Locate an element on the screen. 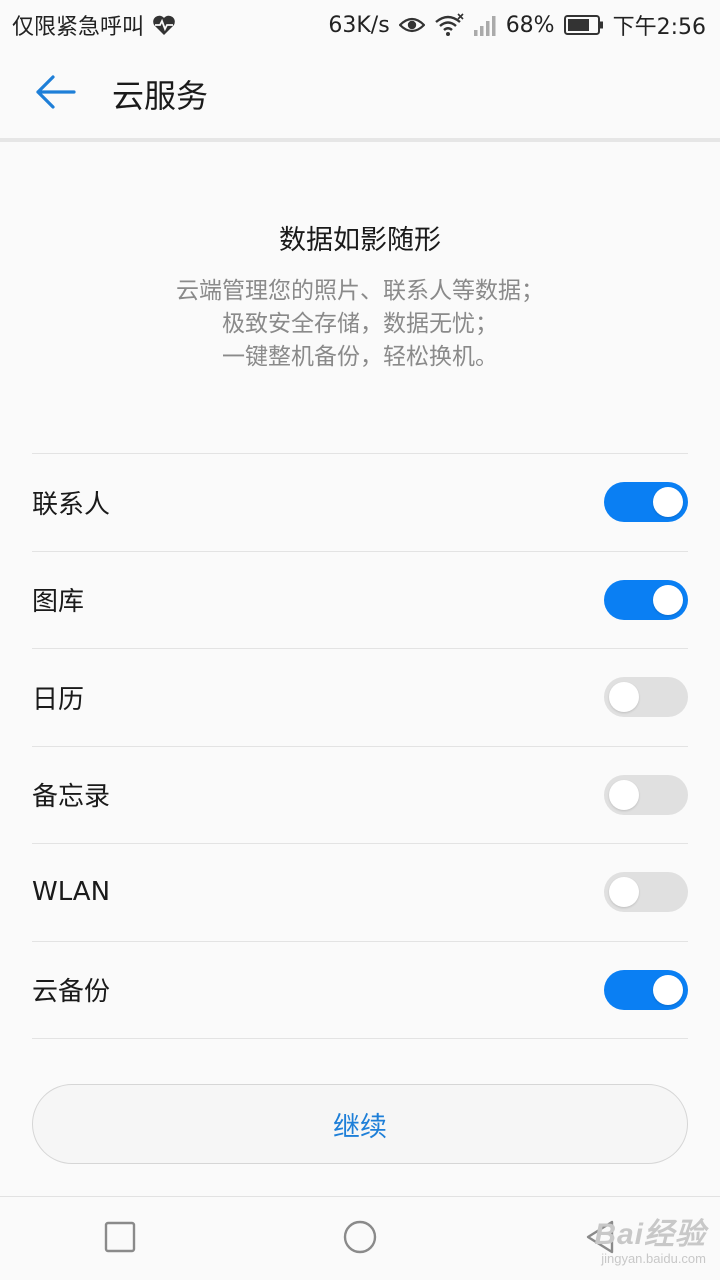 Image resolution: width=720 pixels, height=1280 pixels. net-speed: 63K/s is located at coordinates (359, 25).